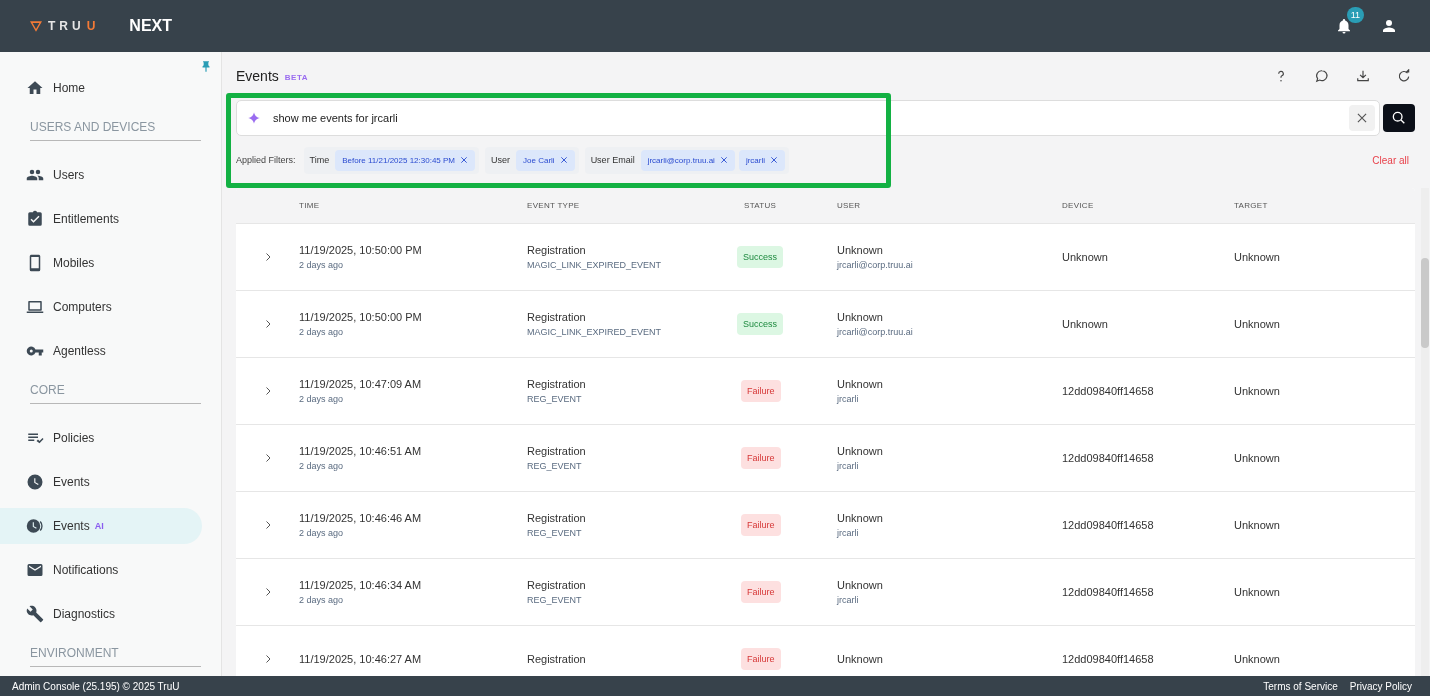 The height and width of the screenshot is (696, 1430). I want to click on nav-item: Policies, so click(101, 438).